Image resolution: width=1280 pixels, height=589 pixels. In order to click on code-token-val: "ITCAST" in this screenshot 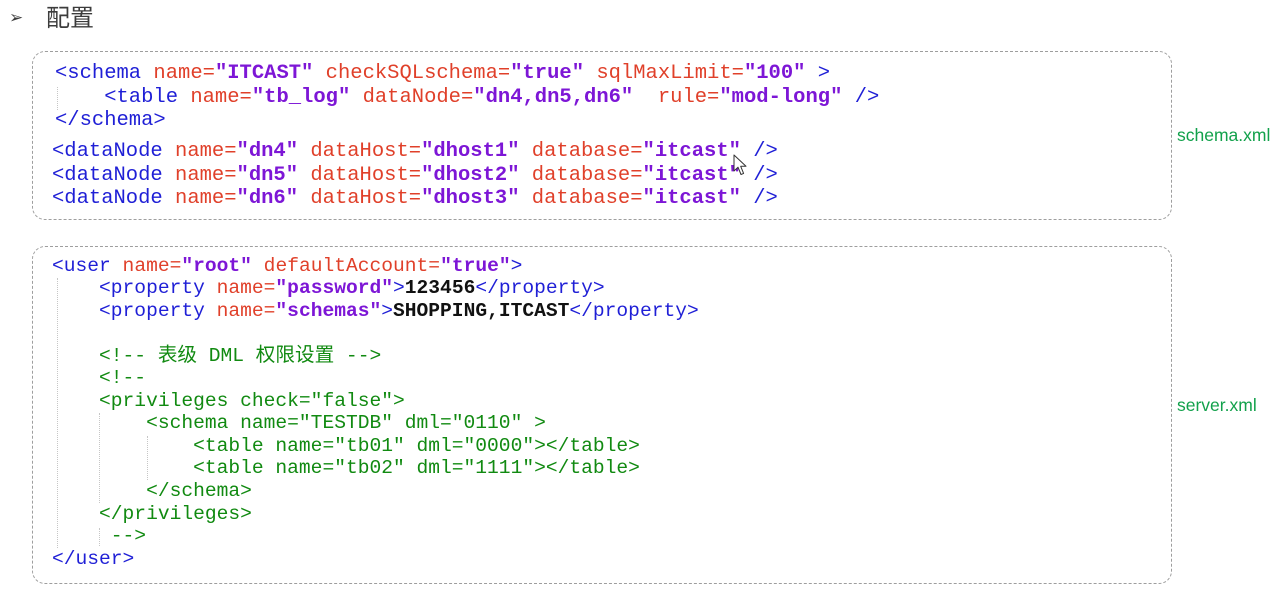, I will do `click(264, 73)`.